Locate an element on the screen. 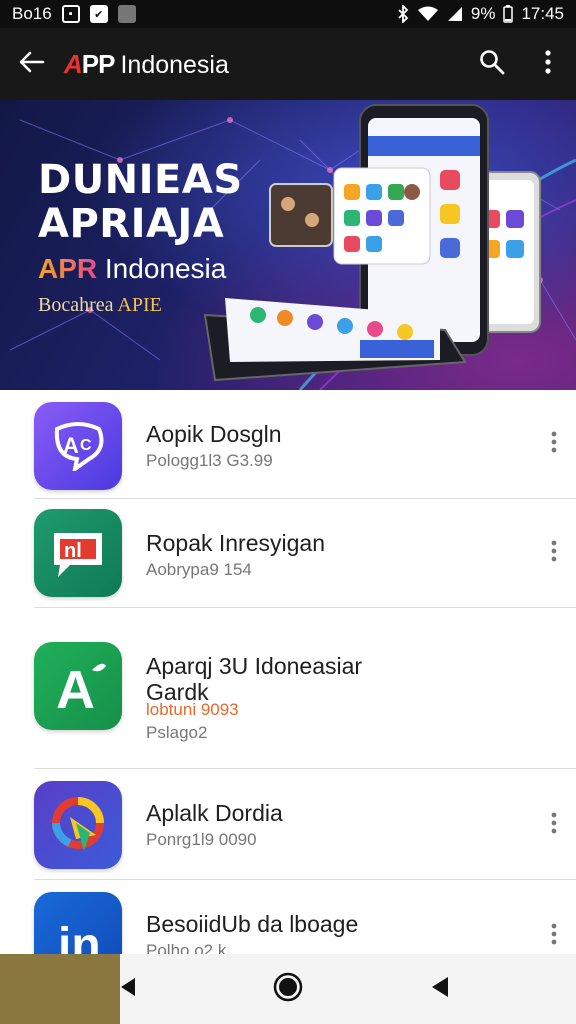 The width and height of the screenshot is (576, 1024). list-item: nl Ropak Inresyigan Aobrypa9 154 is located at coordinates (288, 553).